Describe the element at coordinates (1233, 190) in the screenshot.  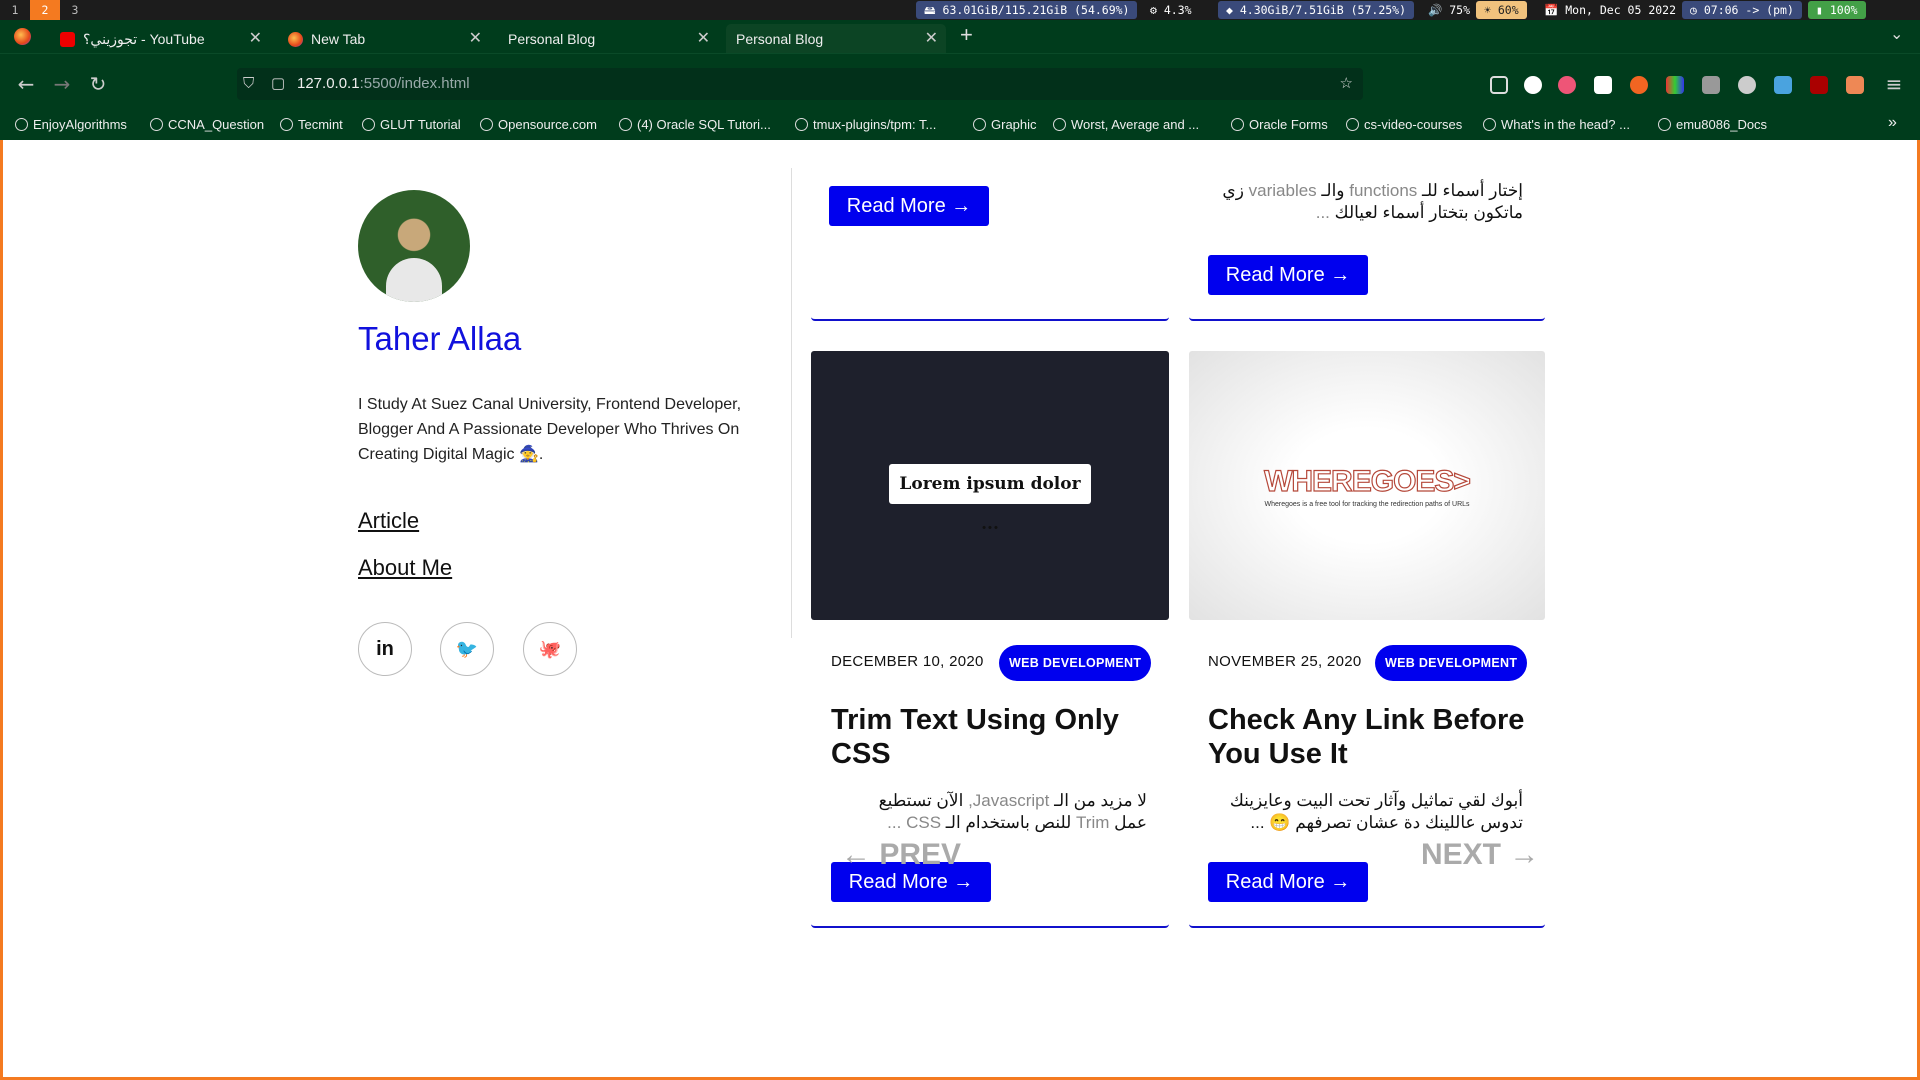
I see `excerpt-text: زي` at that location.